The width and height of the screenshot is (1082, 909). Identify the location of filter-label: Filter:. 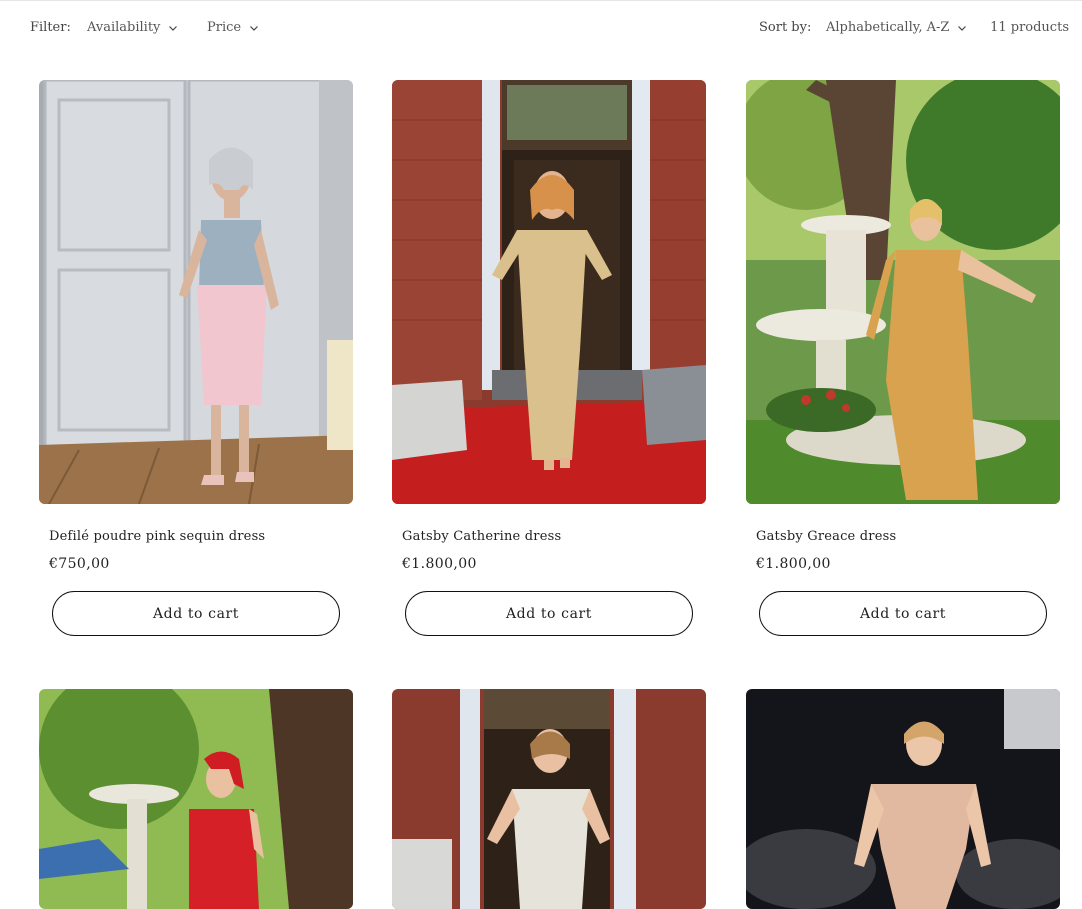
(50, 27).